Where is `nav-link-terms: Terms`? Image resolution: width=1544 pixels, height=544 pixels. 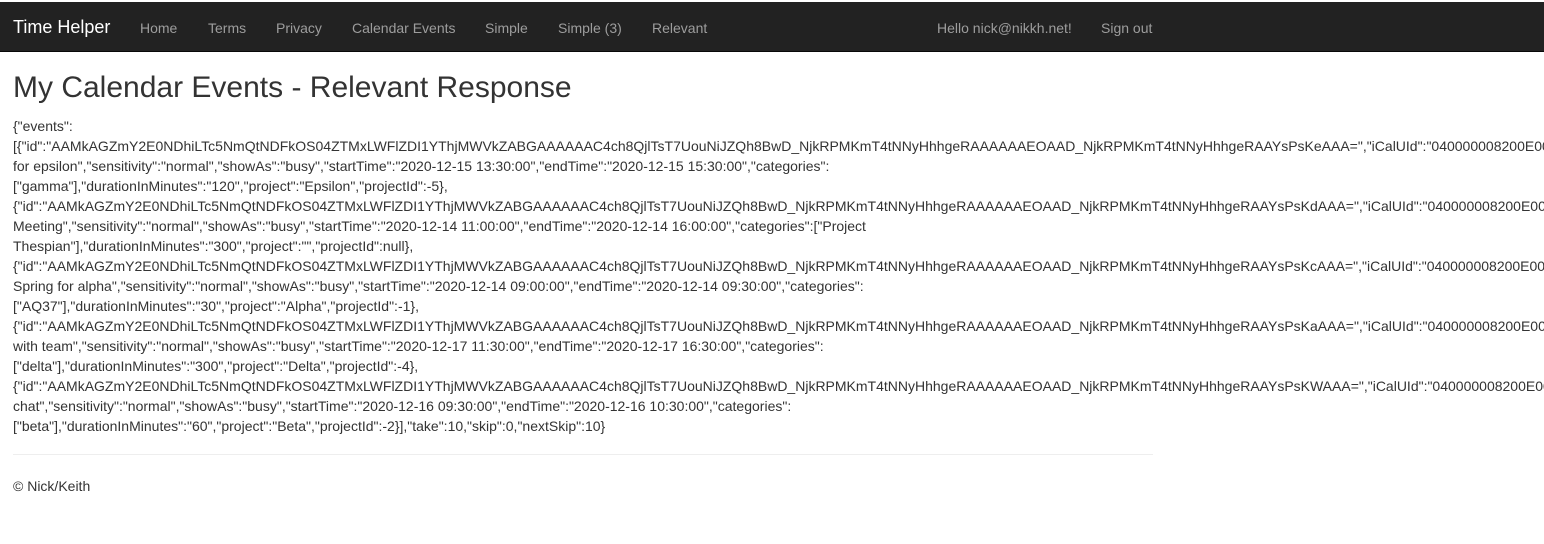
nav-link-terms: Terms is located at coordinates (227, 28).